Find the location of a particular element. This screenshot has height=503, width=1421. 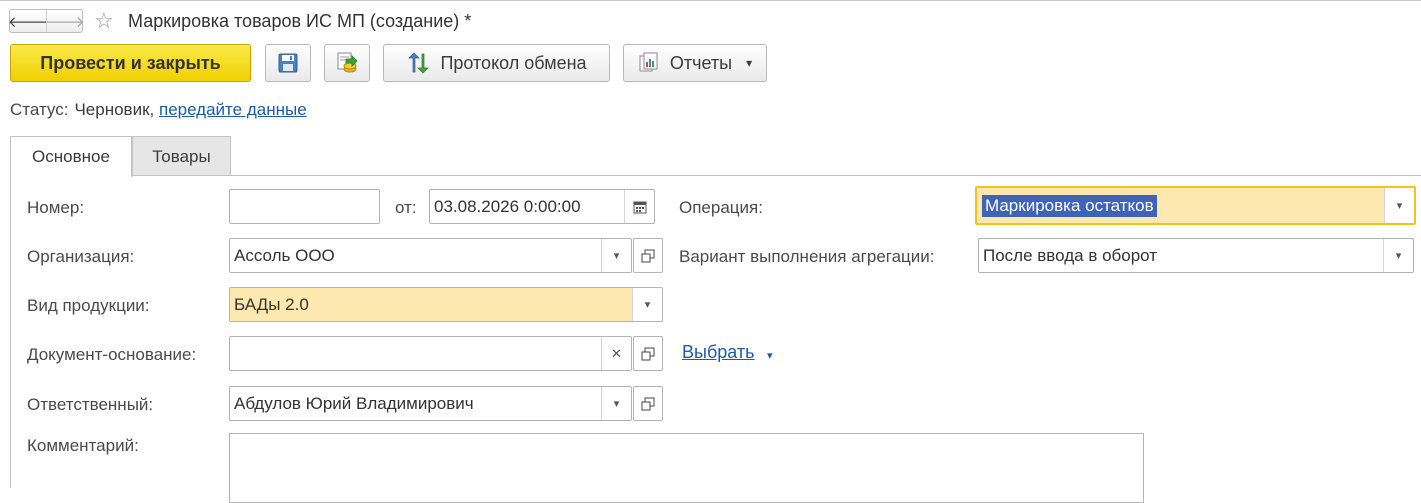

organization-value: Ассоль ООО is located at coordinates (284, 255).